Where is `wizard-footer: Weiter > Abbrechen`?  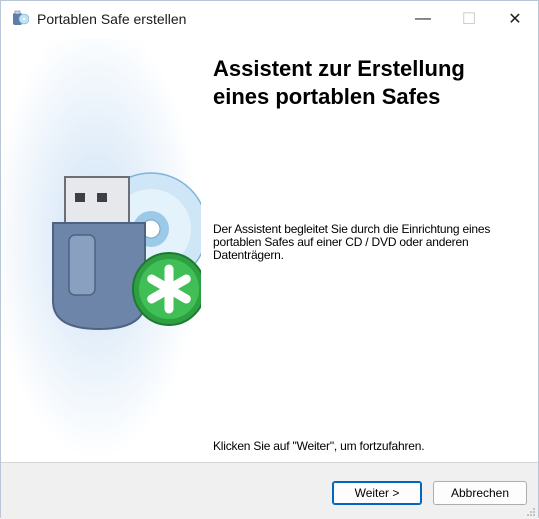
wizard-footer: Weiter > Abbrechen is located at coordinates (269, 490).